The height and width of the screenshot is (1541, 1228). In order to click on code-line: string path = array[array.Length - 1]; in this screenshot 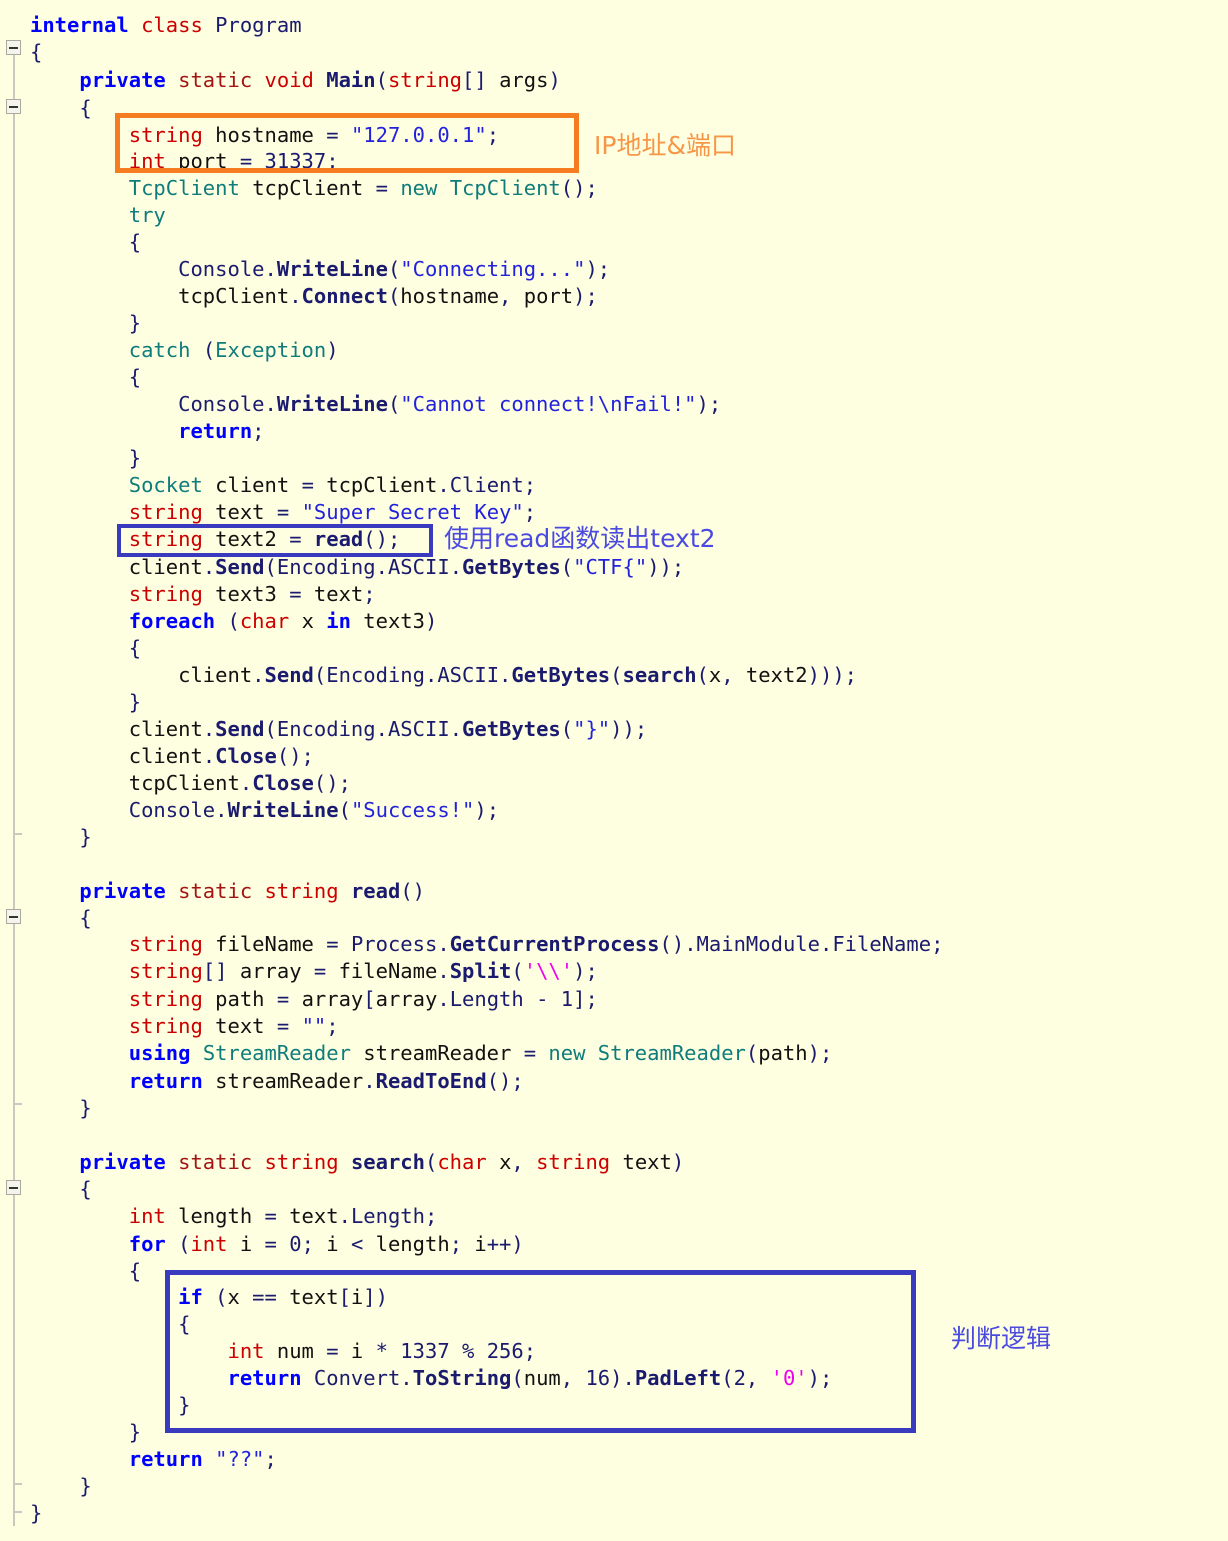, I will do `click(363, 999)`.